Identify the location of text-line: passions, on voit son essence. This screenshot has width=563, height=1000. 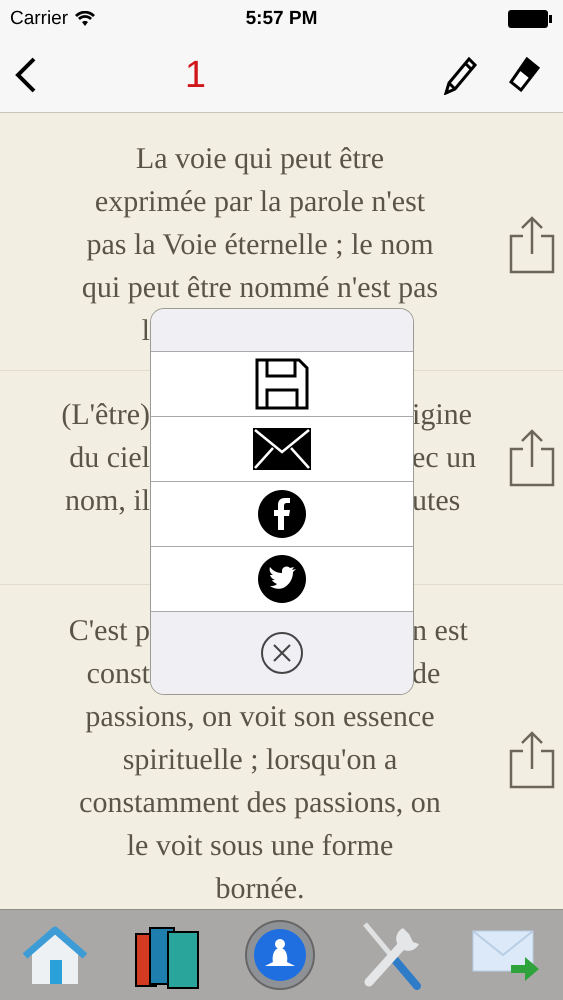
(260, 717).